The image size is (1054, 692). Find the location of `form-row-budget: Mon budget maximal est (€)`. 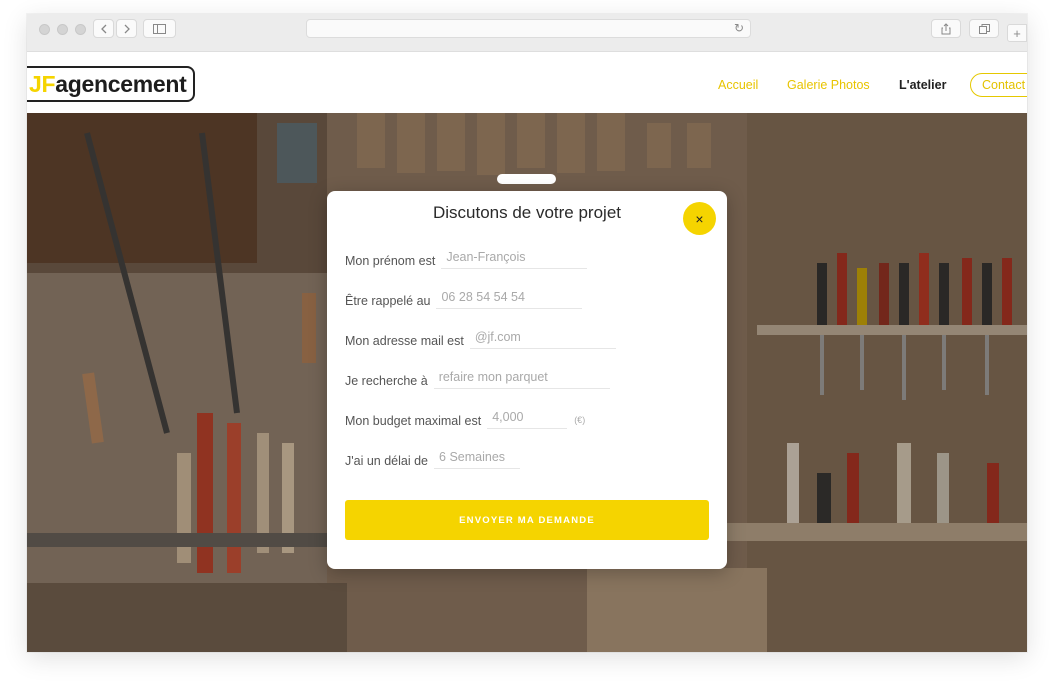

form-row-budget: Mon budget maximal est (€) is located at coordinates (465, 417).